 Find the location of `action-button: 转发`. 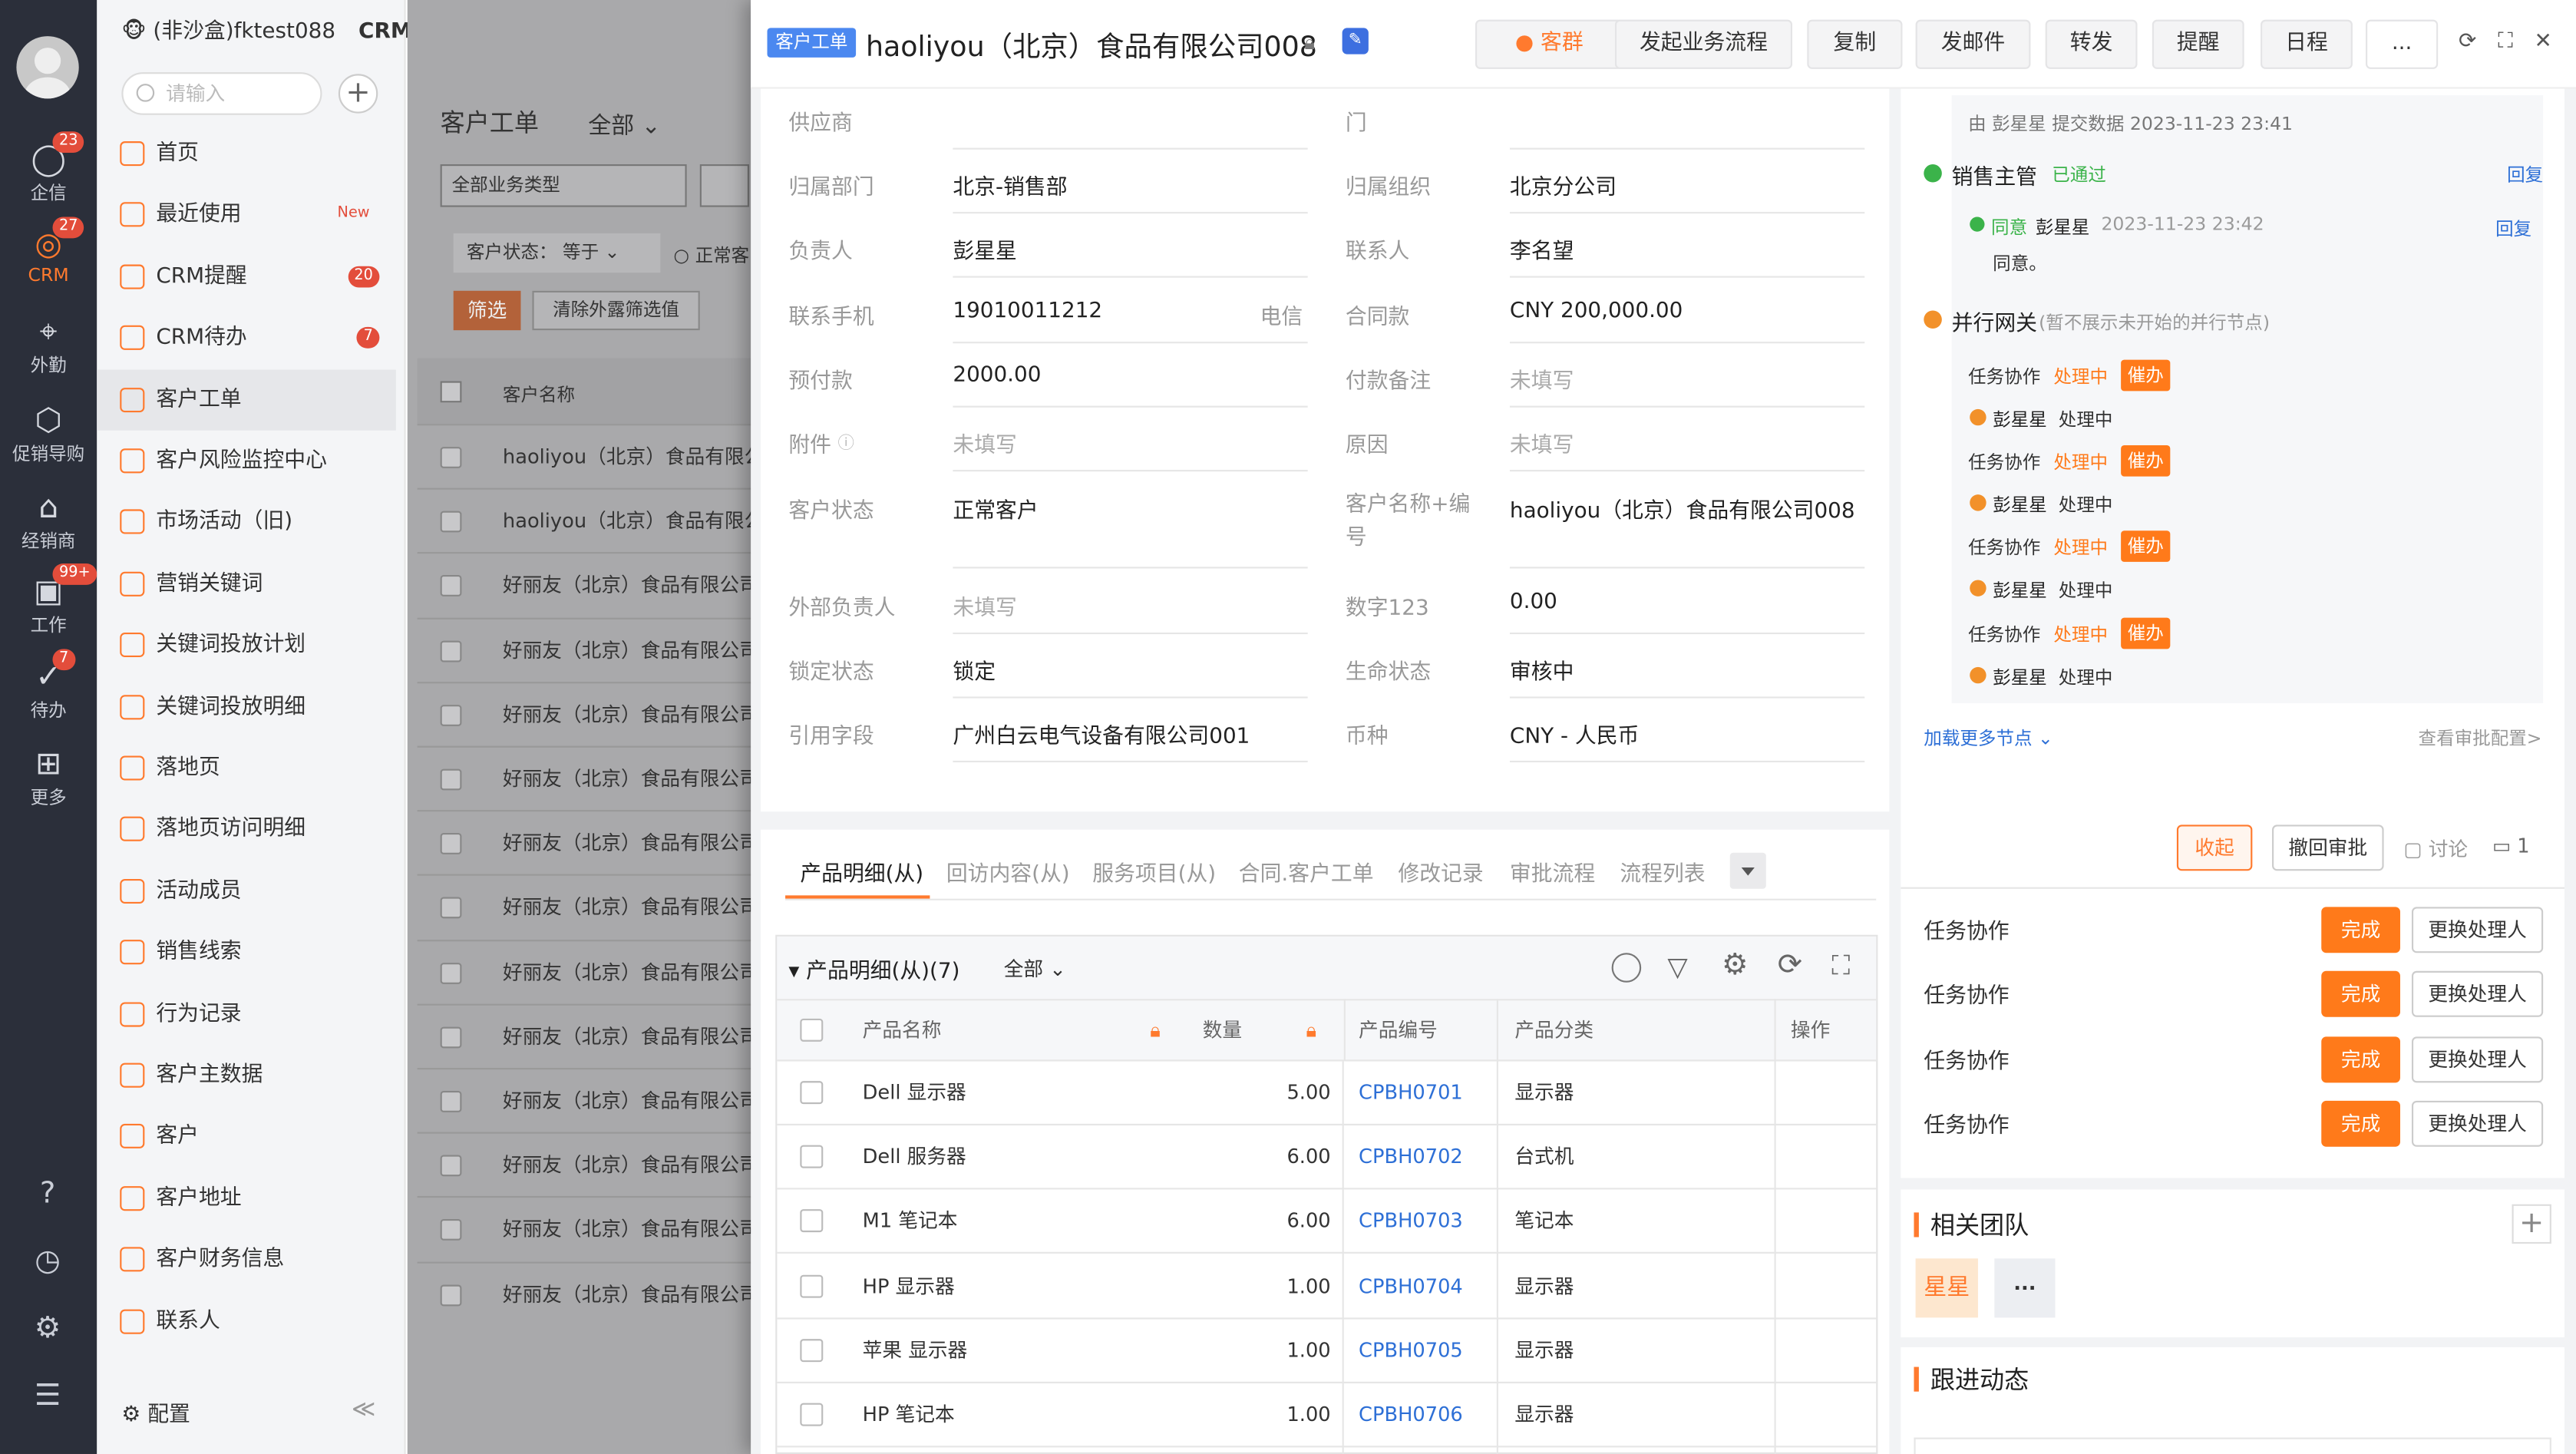

action-button: 转发 is located at coordinates (2091, 44).